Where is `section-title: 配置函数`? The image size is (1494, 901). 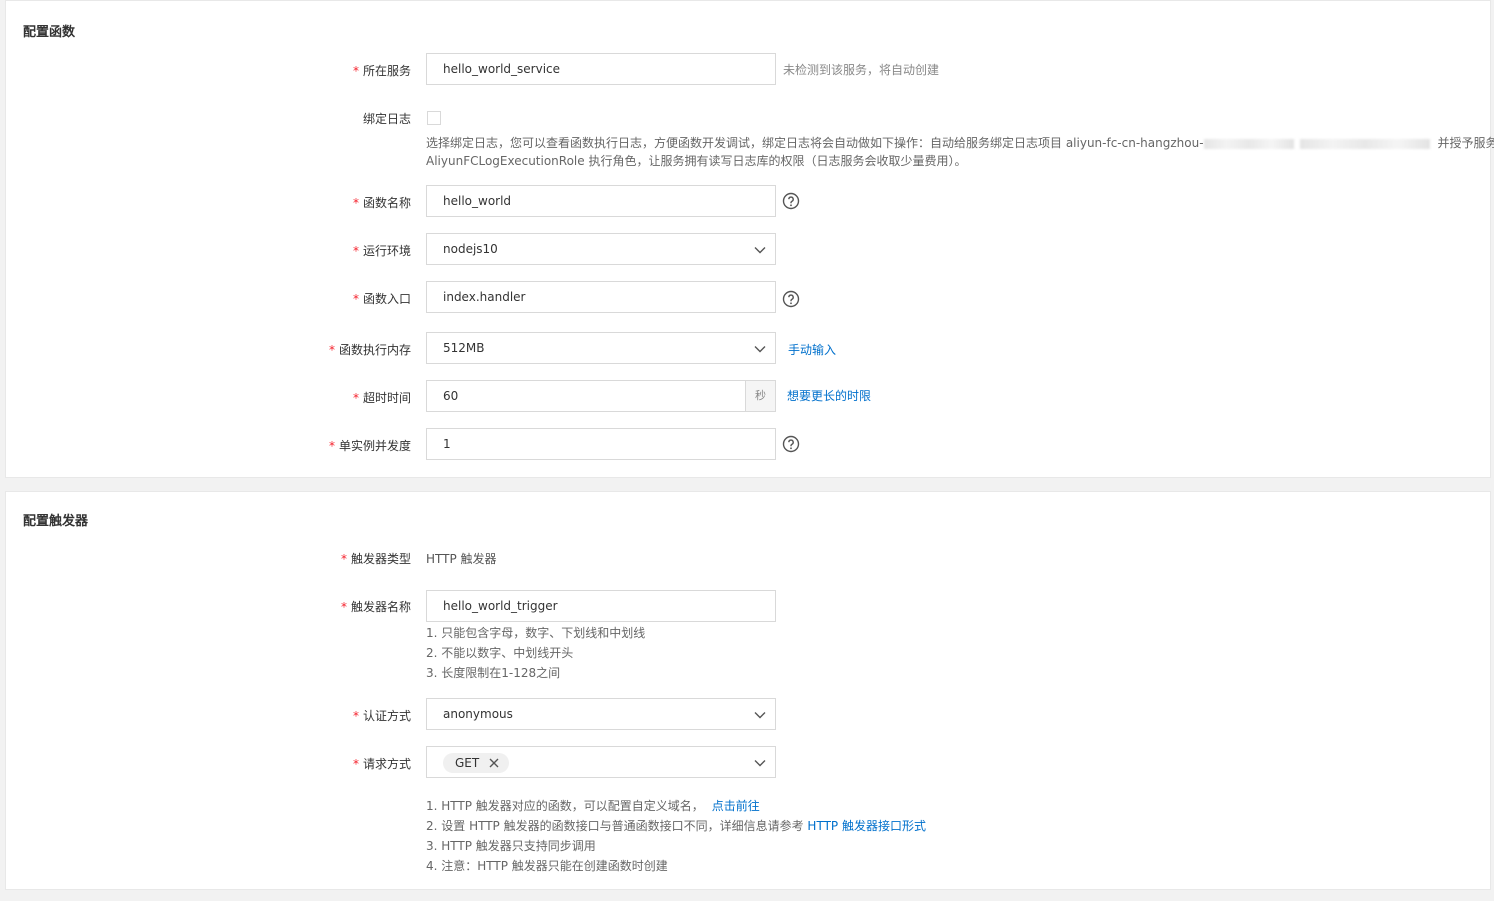
section-title: 配置函数 is located at coordinates (49, 32).